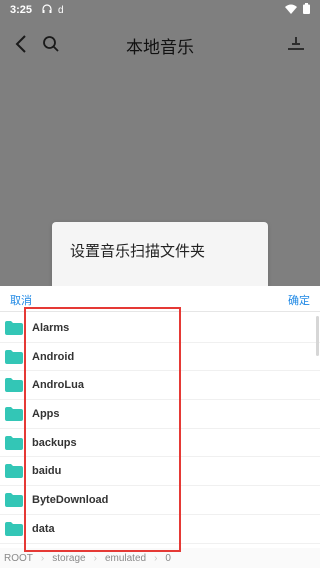  What do you see at coordinates (291, 10) in the screenshot?
I see `wifi-icon` at bounding box center [291, 10].